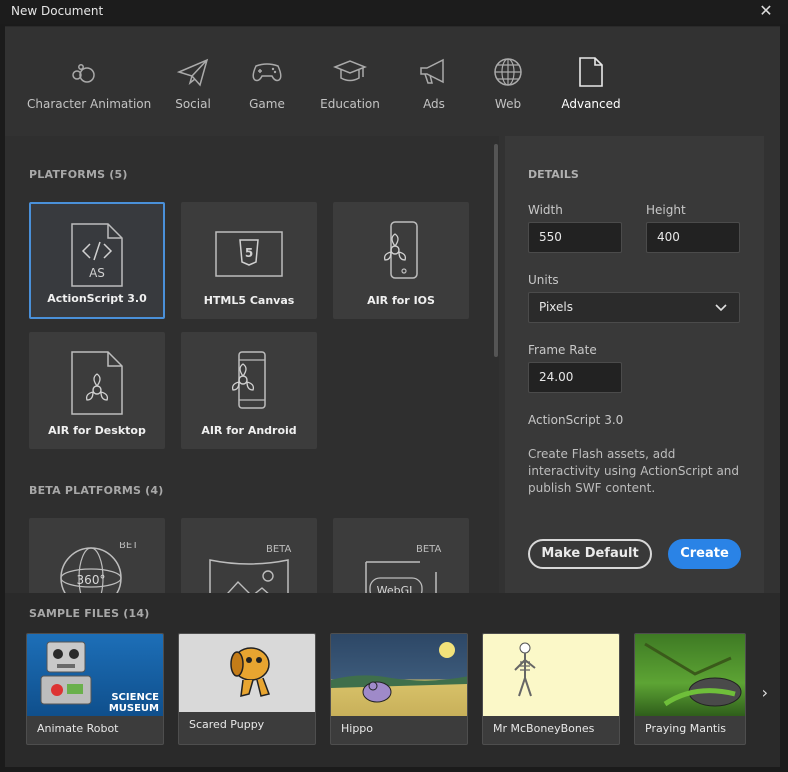  What do you see at coordinates (227, 724) in the screenshot?
I see `sample-label: Scared Puppy` at bounding box center [227, 724].